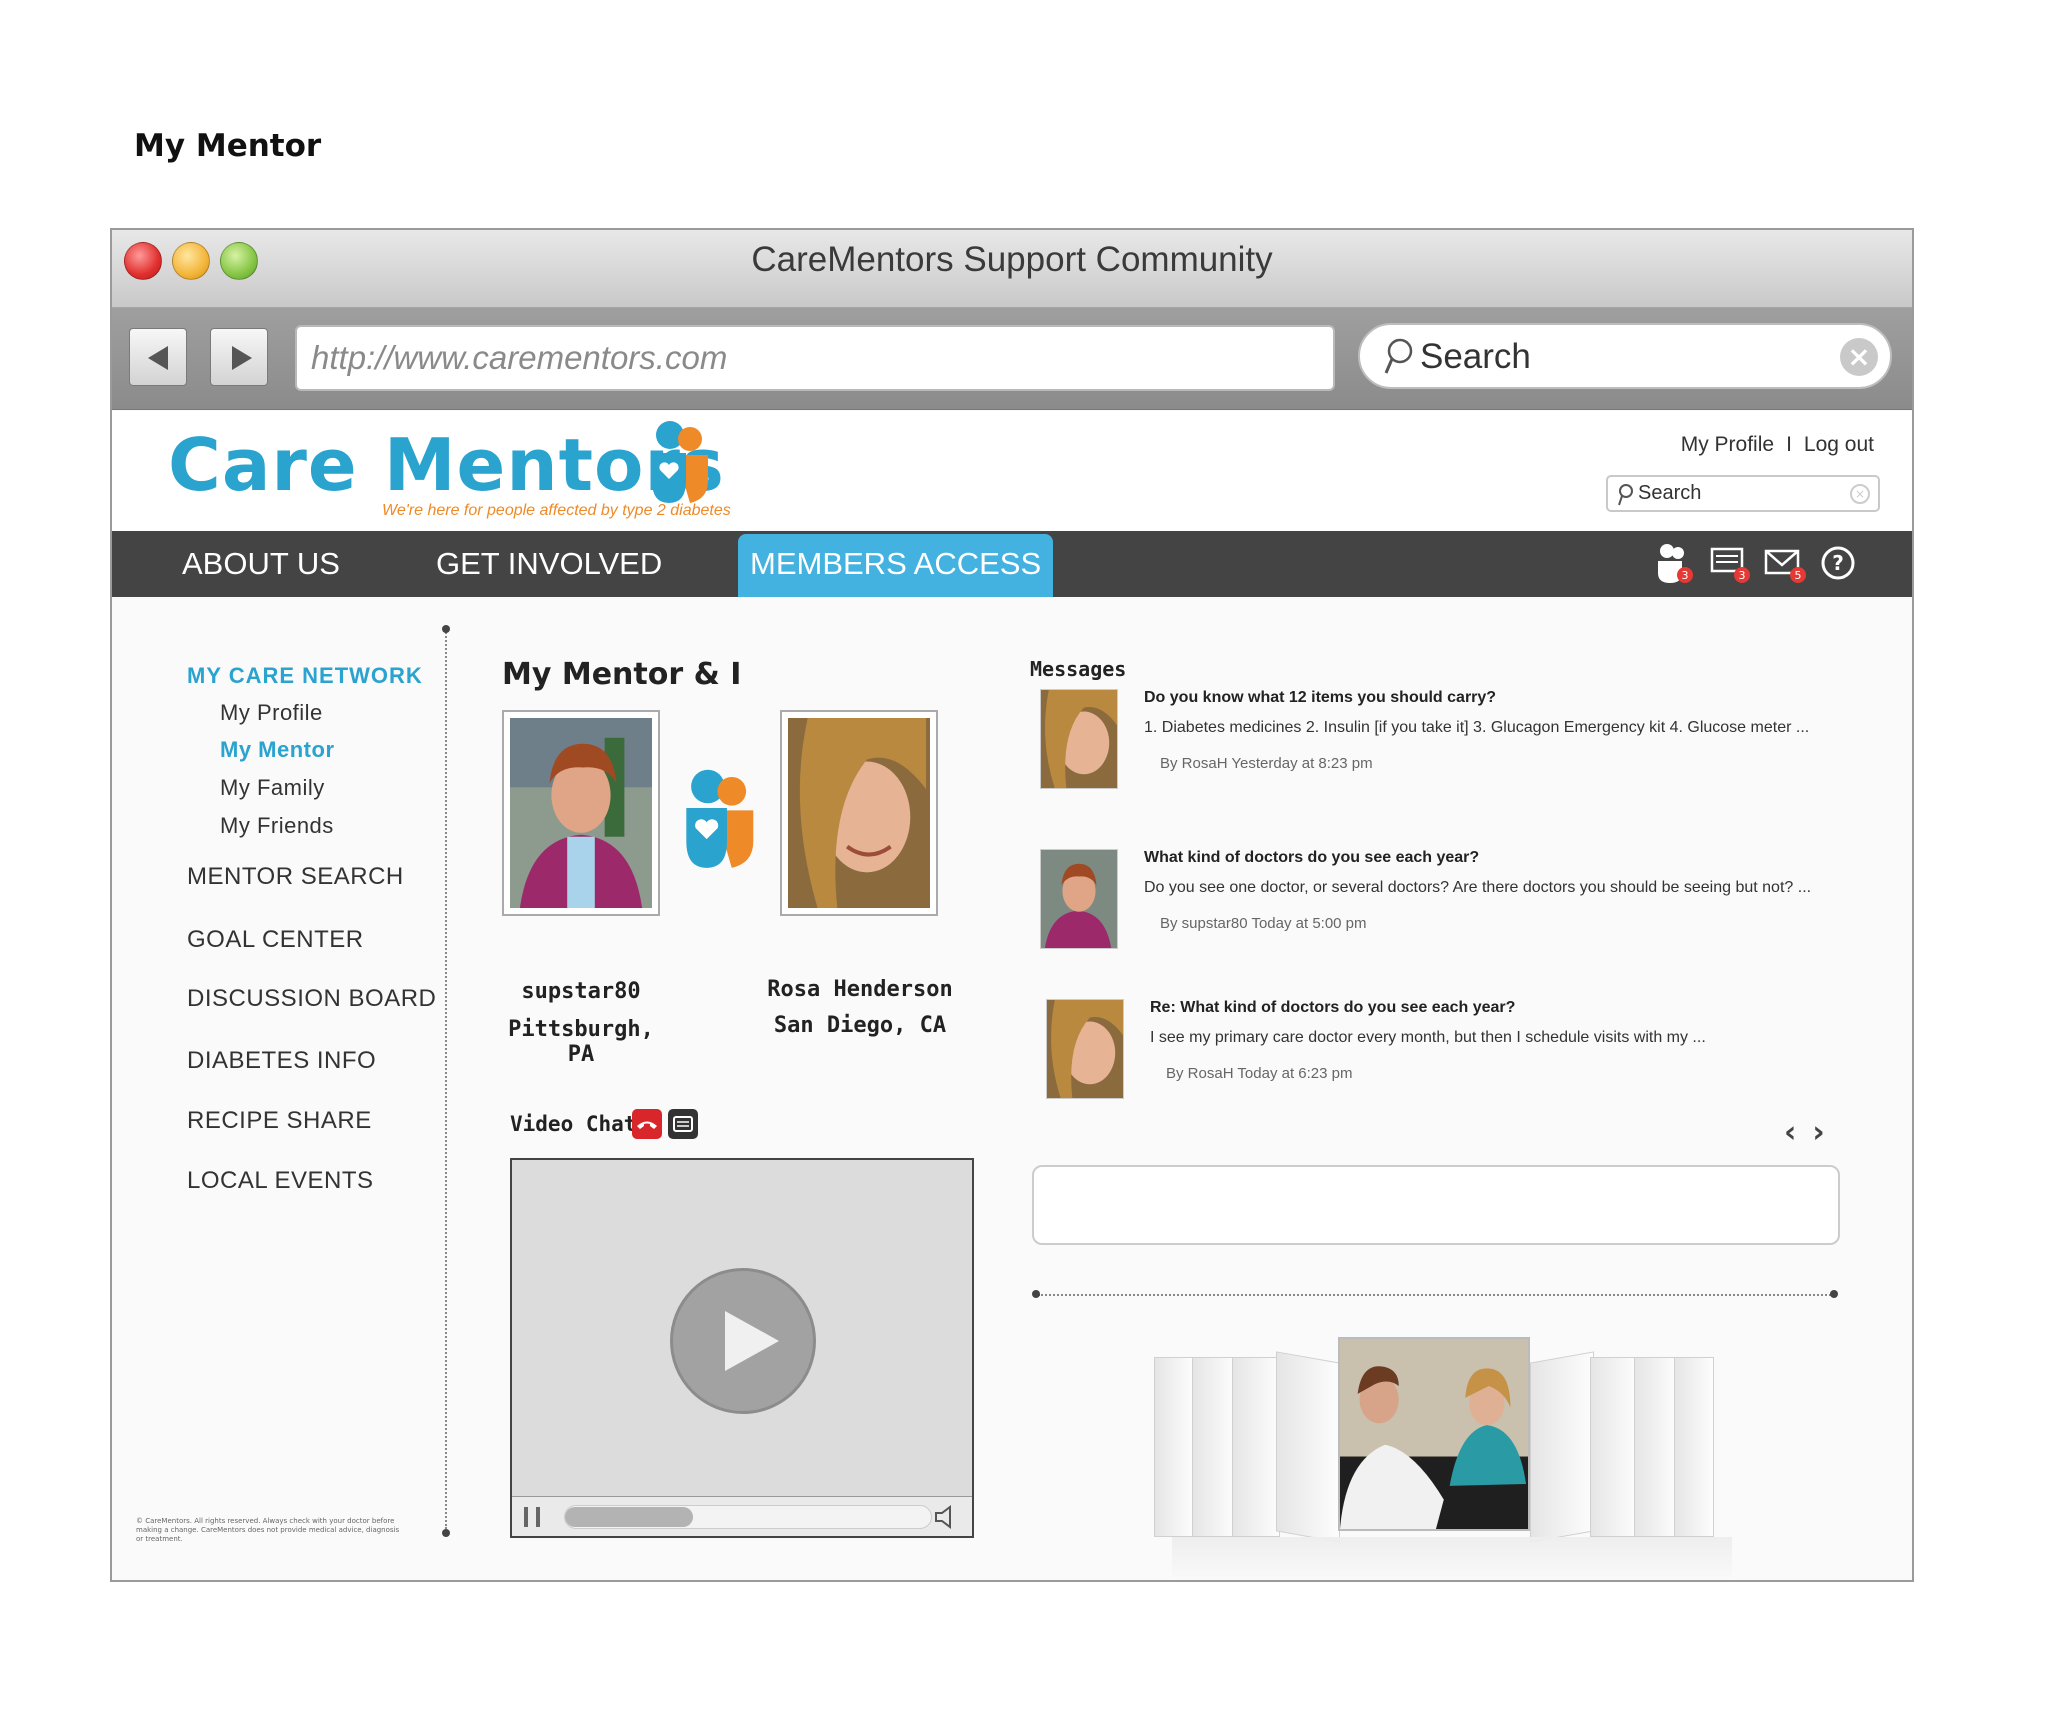 The width and height of the screenshot is (2048, 1725). I want to click on mentor-notifications-badge: 3, so click(1685, 575).